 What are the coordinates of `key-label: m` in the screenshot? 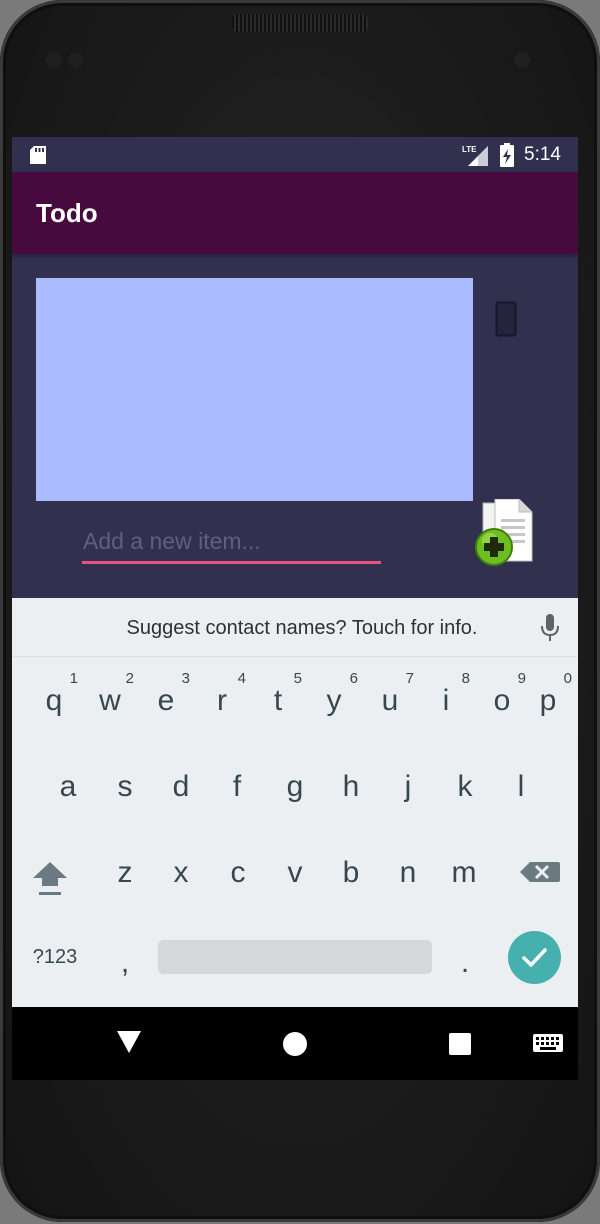 It's located at (464, 872).